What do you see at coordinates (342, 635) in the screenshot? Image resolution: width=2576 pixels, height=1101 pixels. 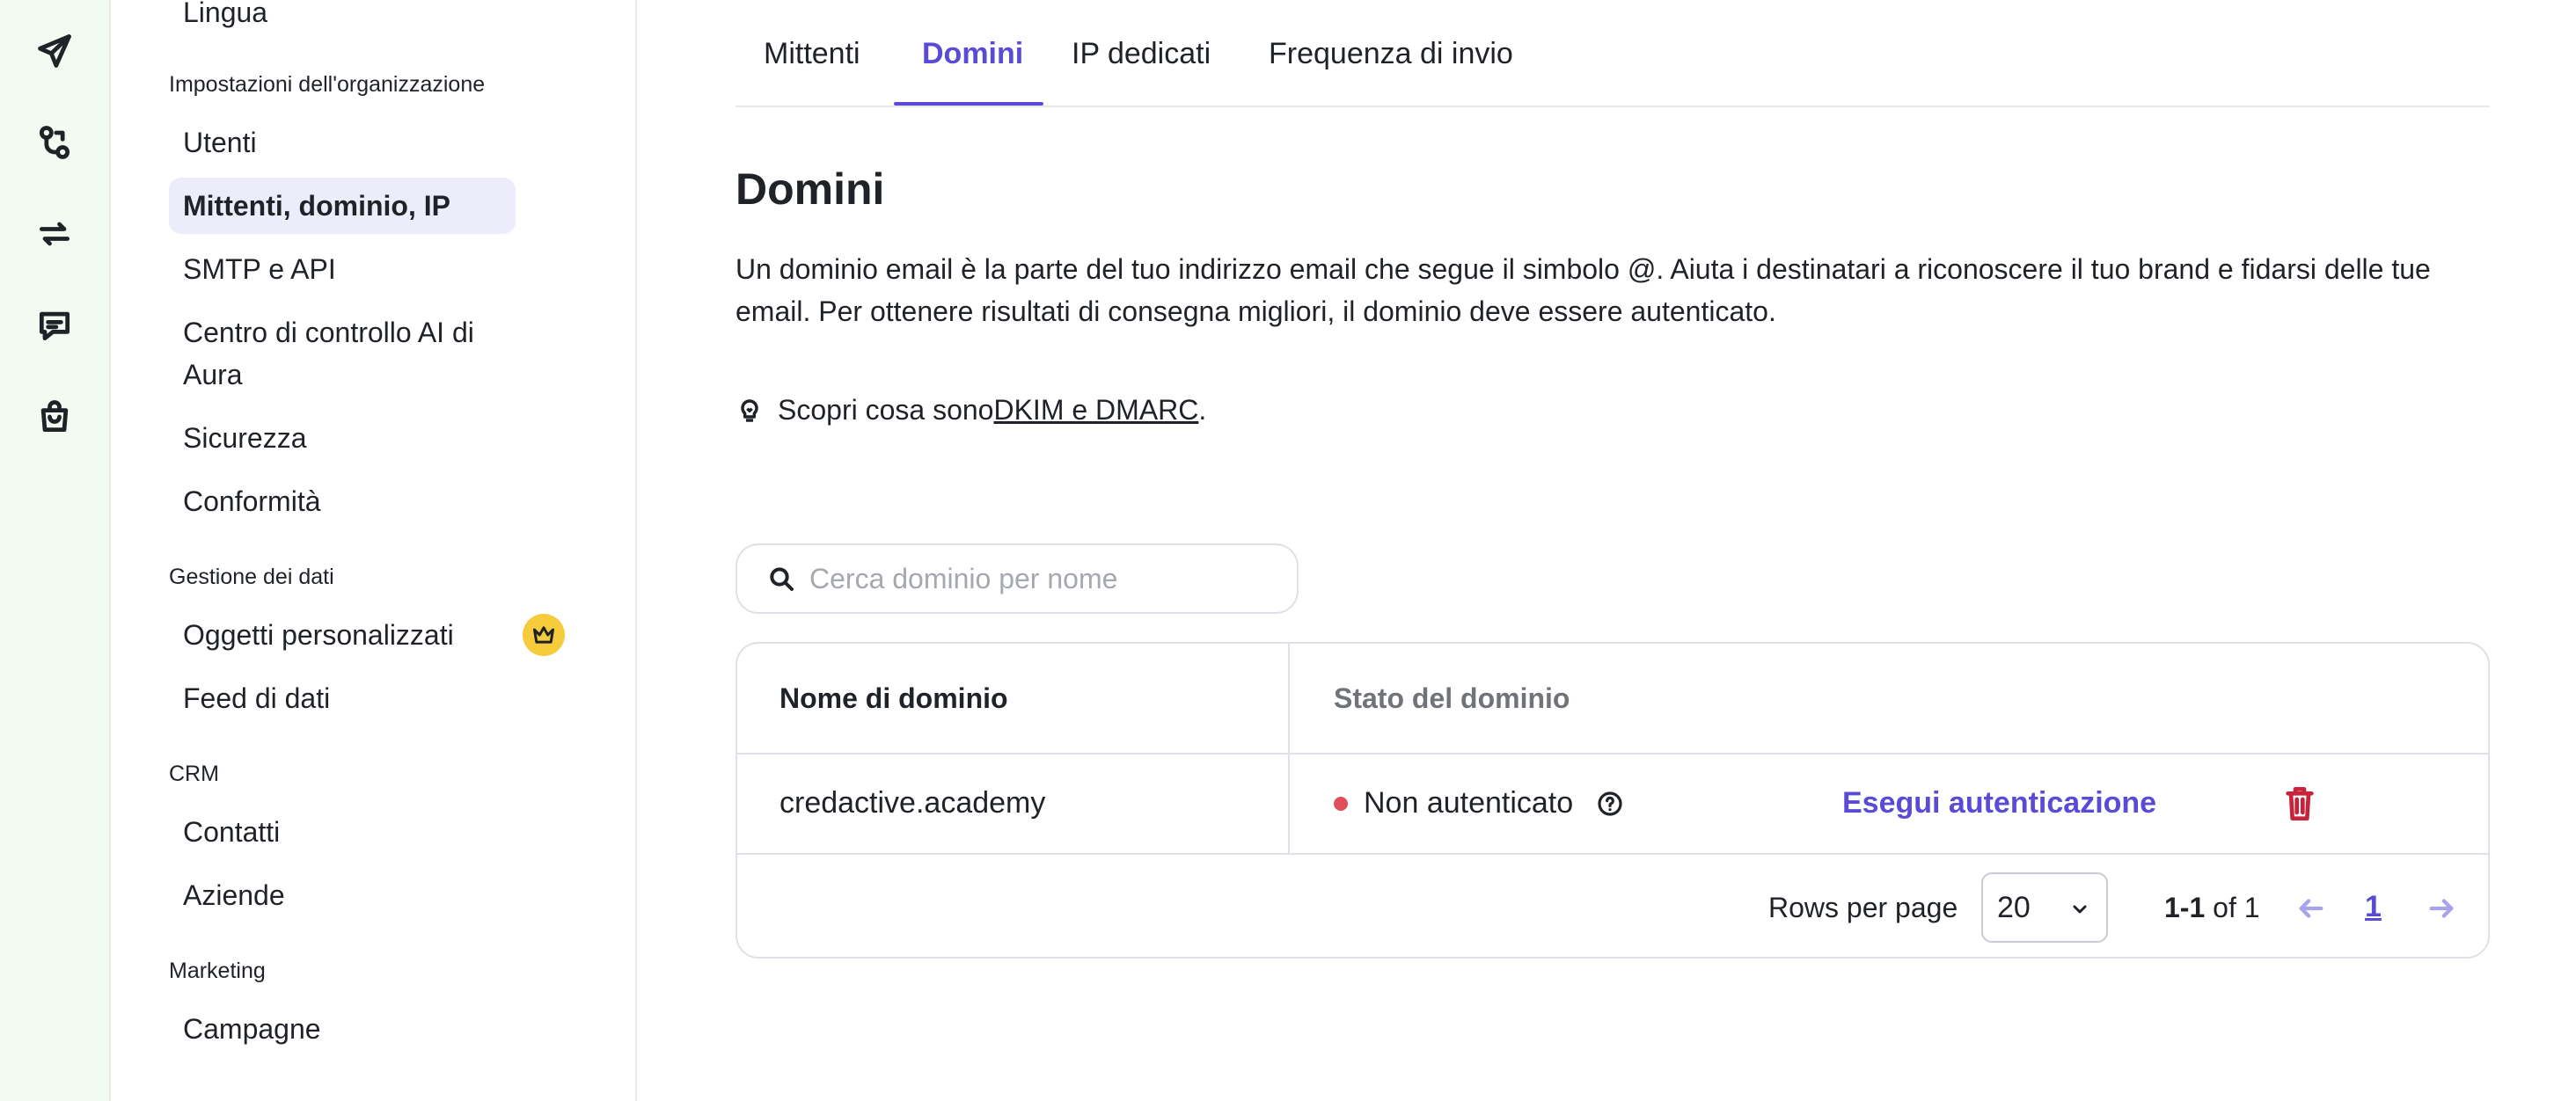 I see `sidebar-item-custom-objects: Oggetti personalizzati` at bounding box center [342, 635].